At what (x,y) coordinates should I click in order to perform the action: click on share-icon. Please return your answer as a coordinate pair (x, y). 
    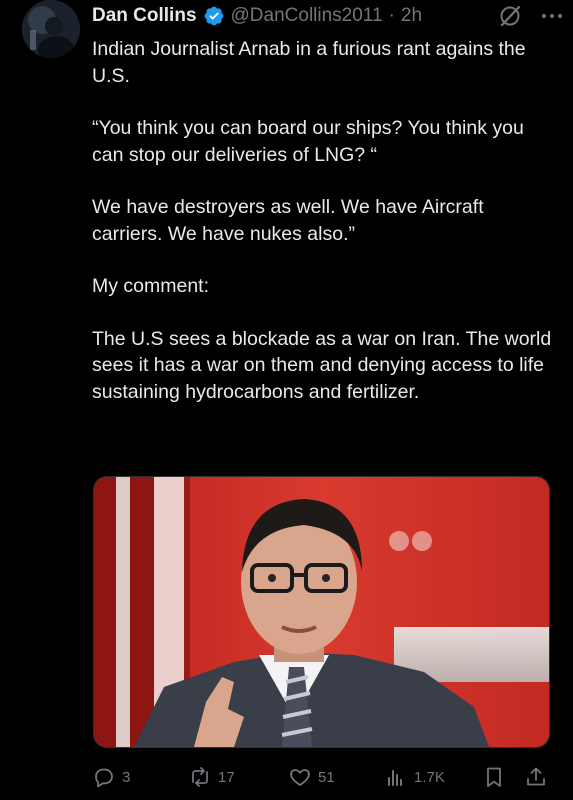
    Looking at the image, I should click on (536, 776).